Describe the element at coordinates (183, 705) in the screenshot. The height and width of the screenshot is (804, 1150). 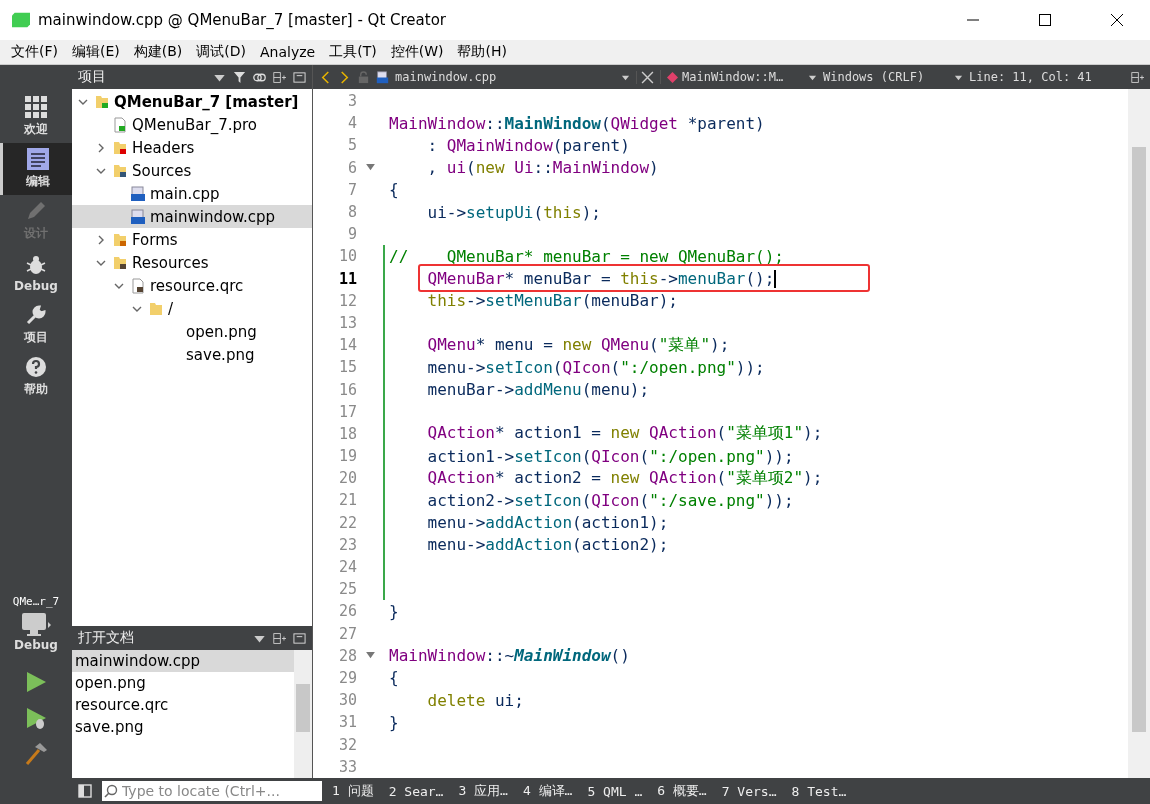
I see `open-document-item: resource.qrc` at that location.